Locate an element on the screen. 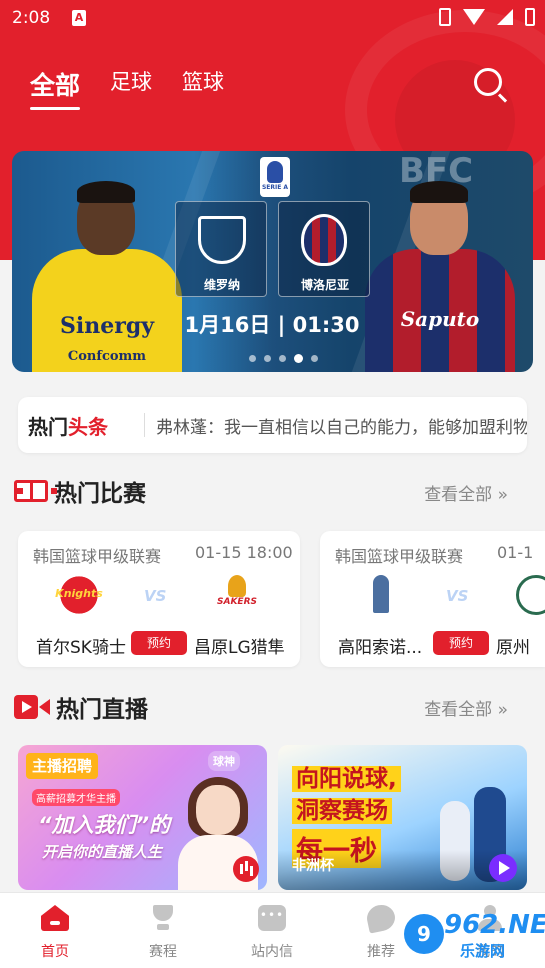  home-team-name: 维罗纳 is located at coordinates (221, 285).